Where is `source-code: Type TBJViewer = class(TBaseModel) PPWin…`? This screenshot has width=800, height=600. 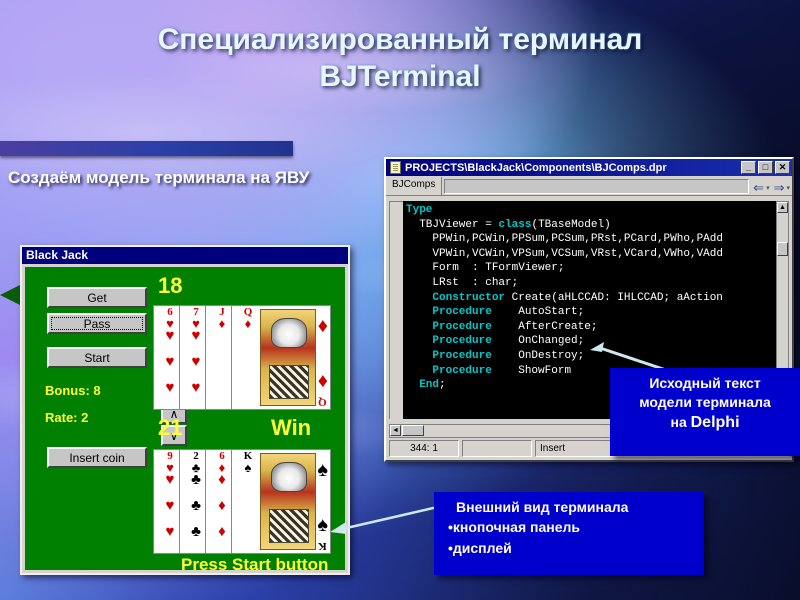 source-code: Type TBJViewer = class(TBaseModel) PPWin… is located at coordinates (564, 298).